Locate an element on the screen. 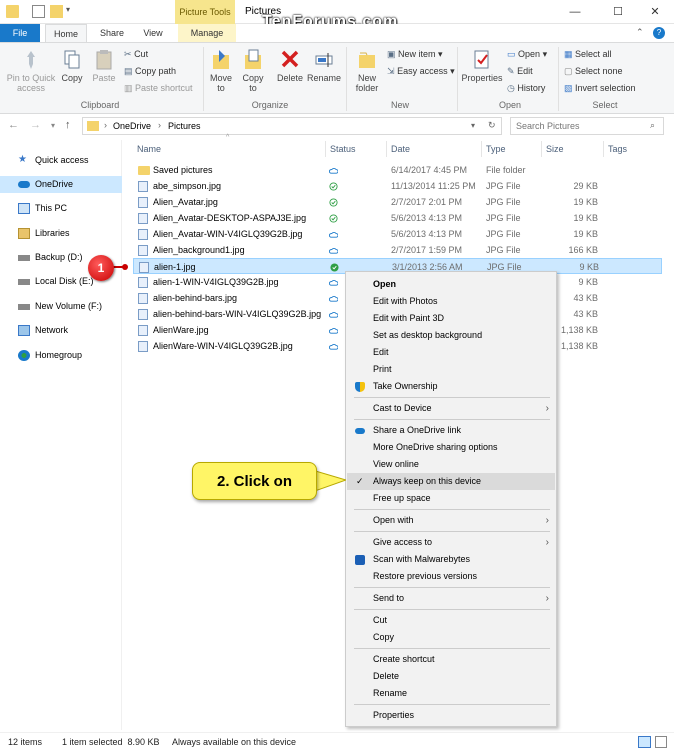 The height and width of the screenshot is (751, 674). refresh-icon: ↻ is located at coordinates (492, 125).